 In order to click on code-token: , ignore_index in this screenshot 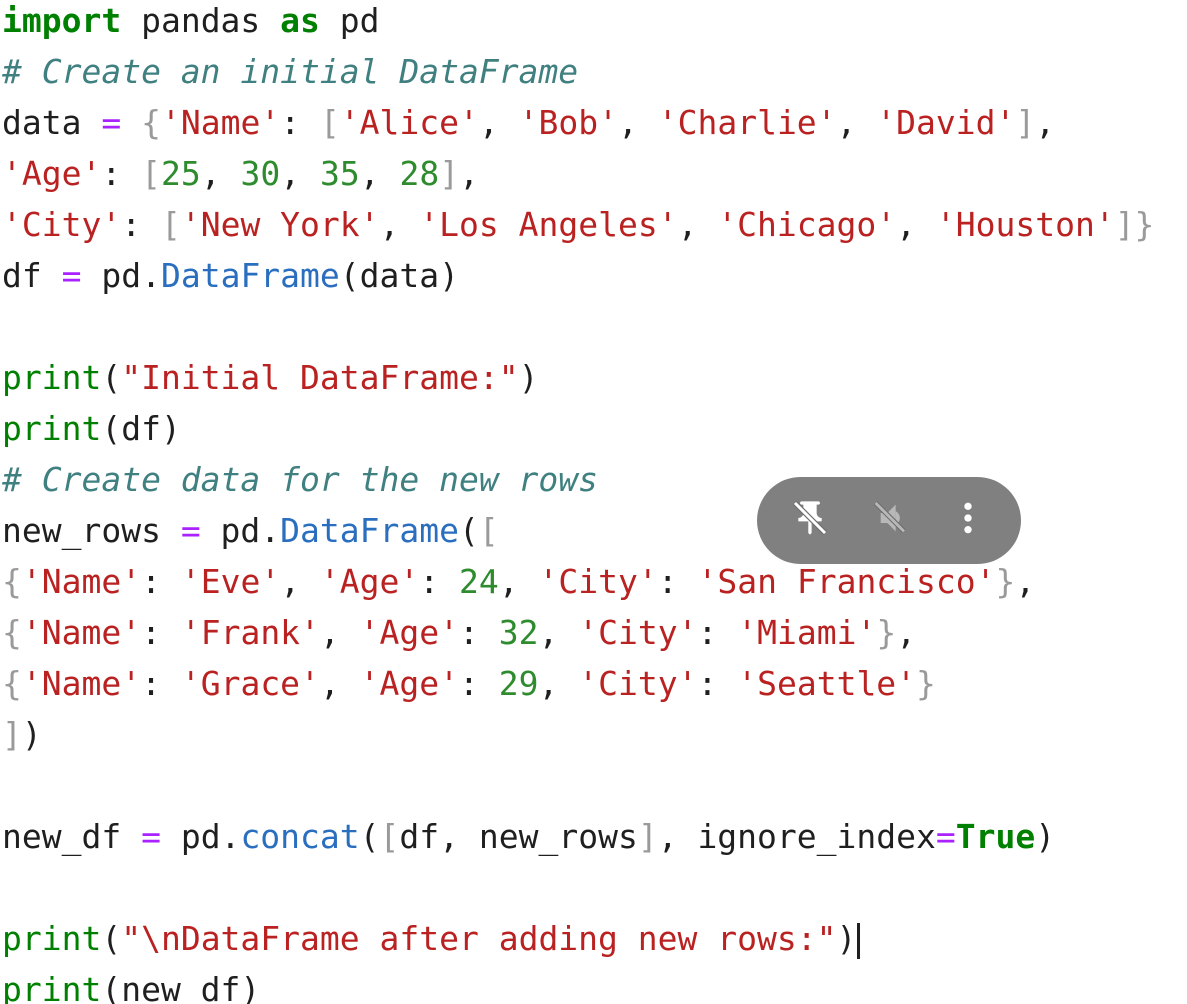, I will do `click(796, 836)`.